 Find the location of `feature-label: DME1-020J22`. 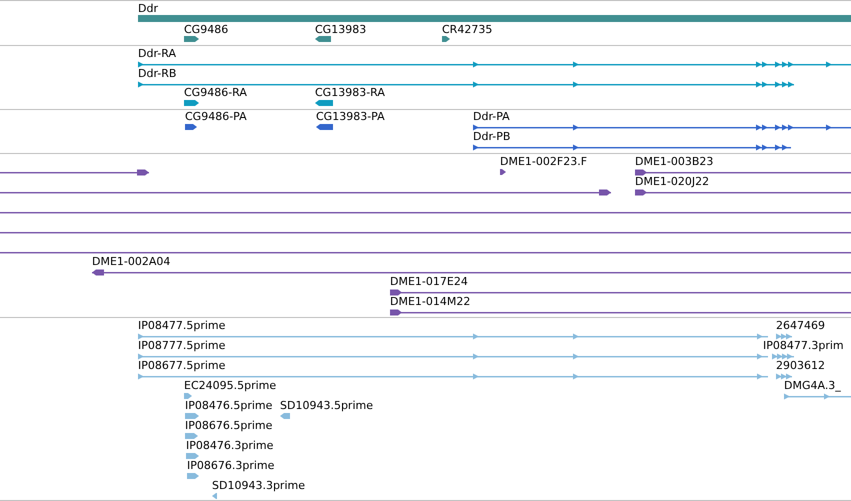

feature-label: DME1-020J22 is located at coordinates (672, 181).